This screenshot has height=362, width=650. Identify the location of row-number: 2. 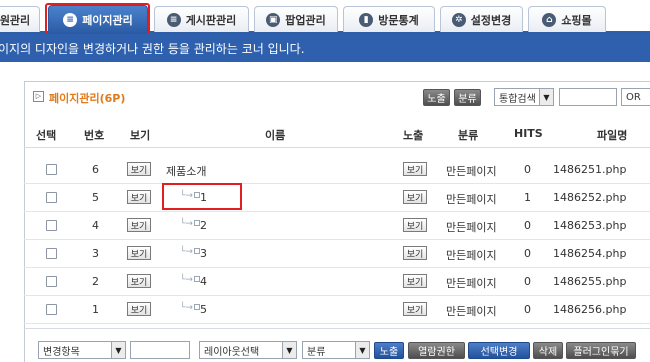
(95, 281).